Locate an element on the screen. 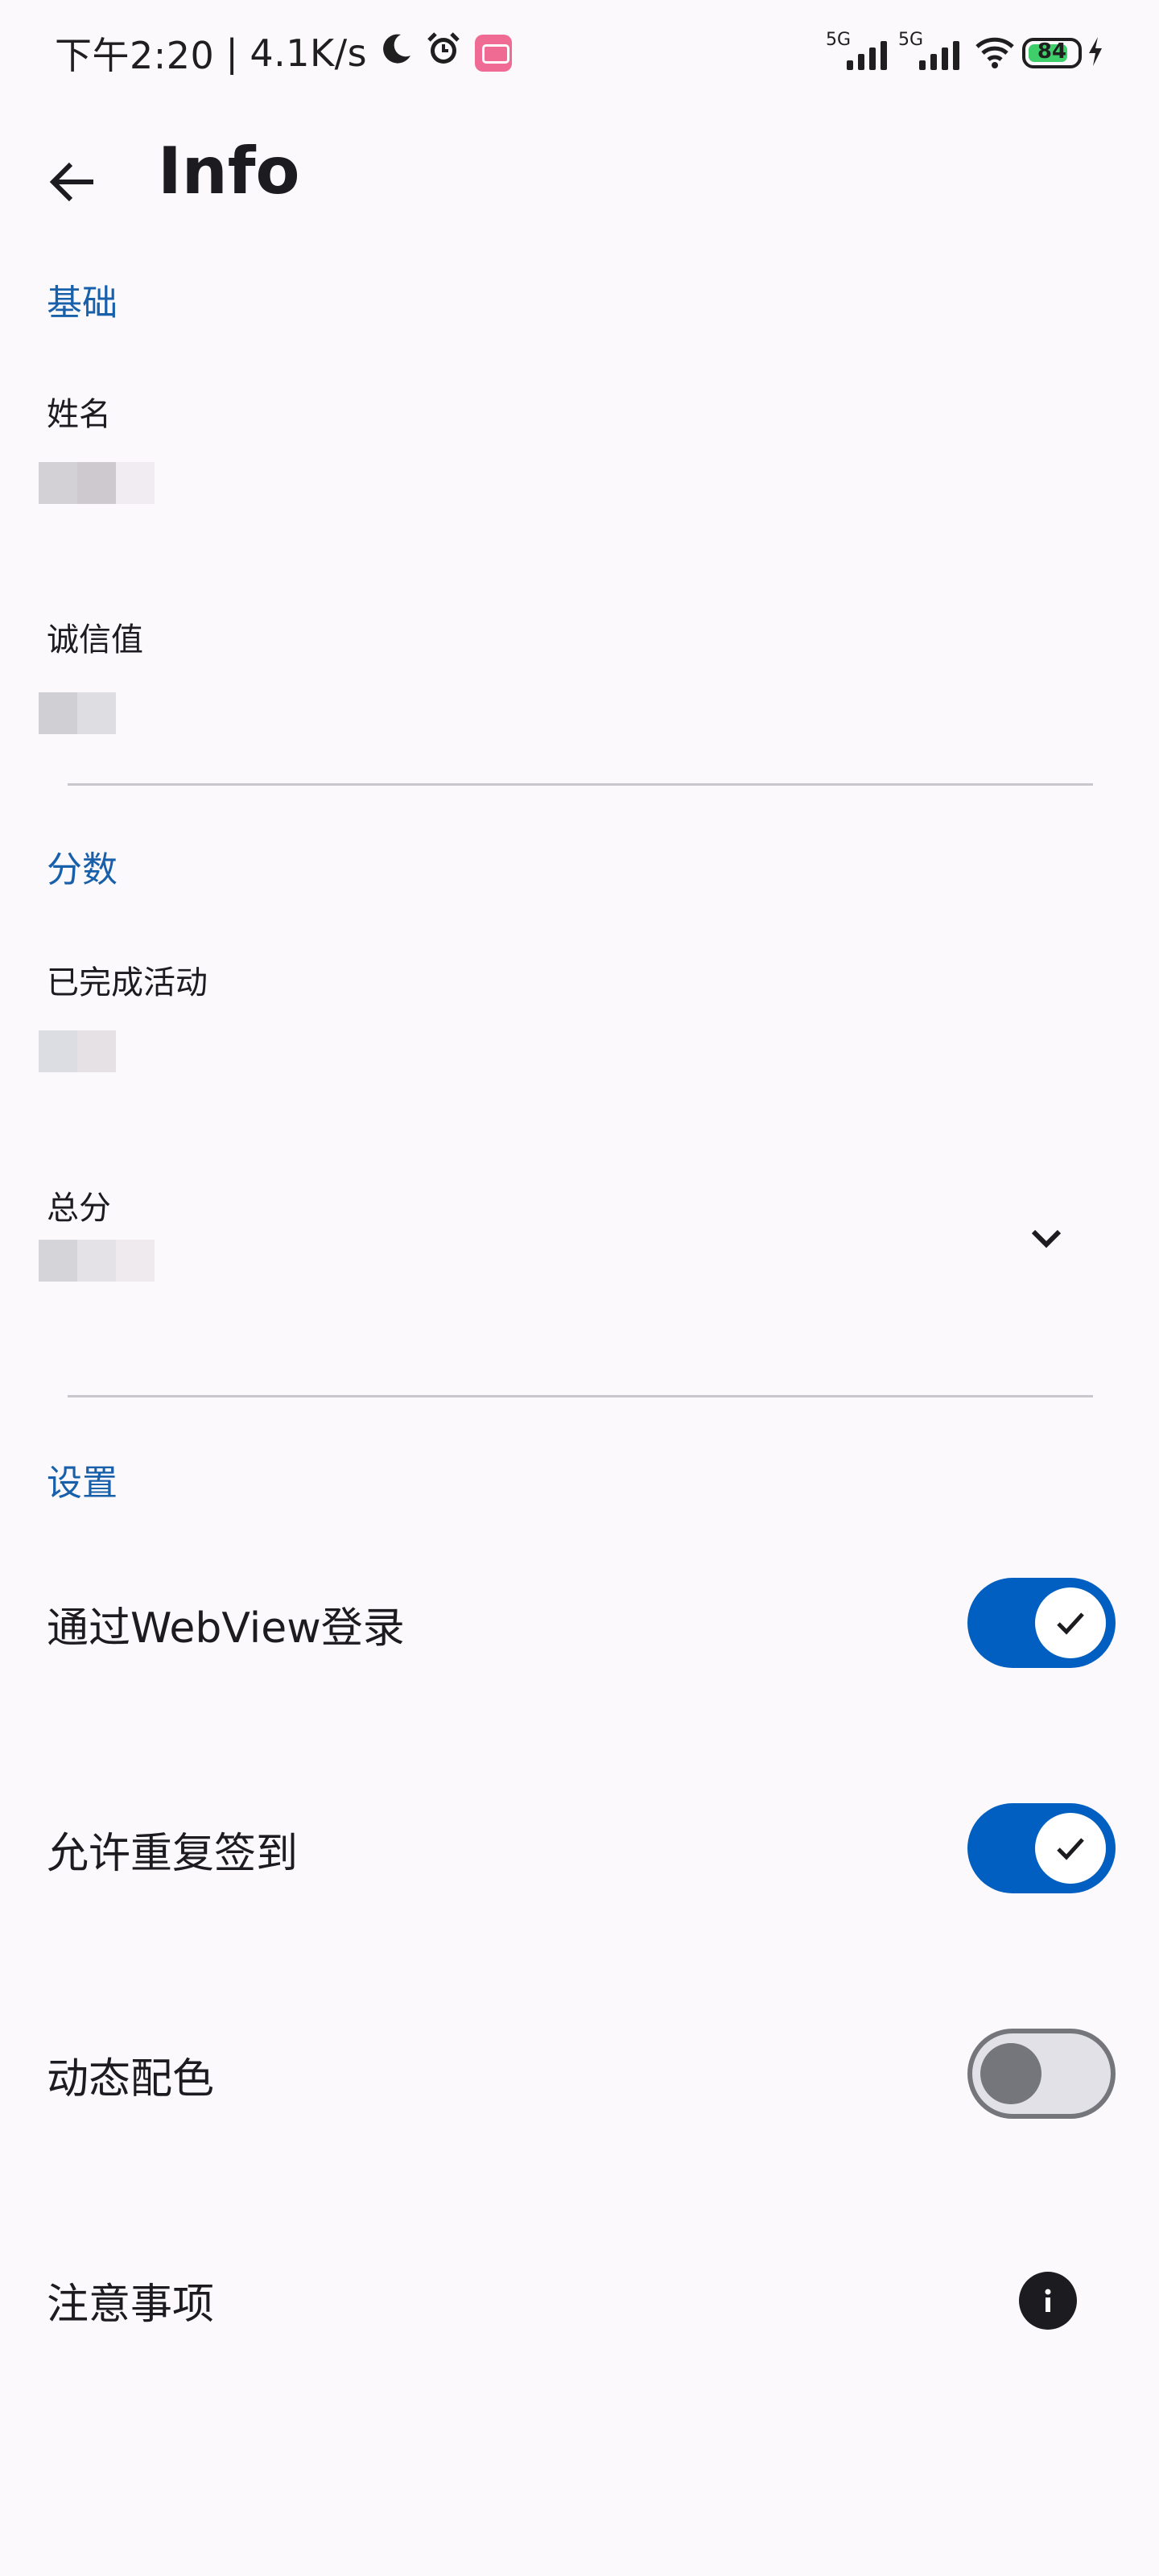 The height and width of the screenshot is (2576, 1159). completed-activities-value-redacted is located at coordinates (77, 1051).